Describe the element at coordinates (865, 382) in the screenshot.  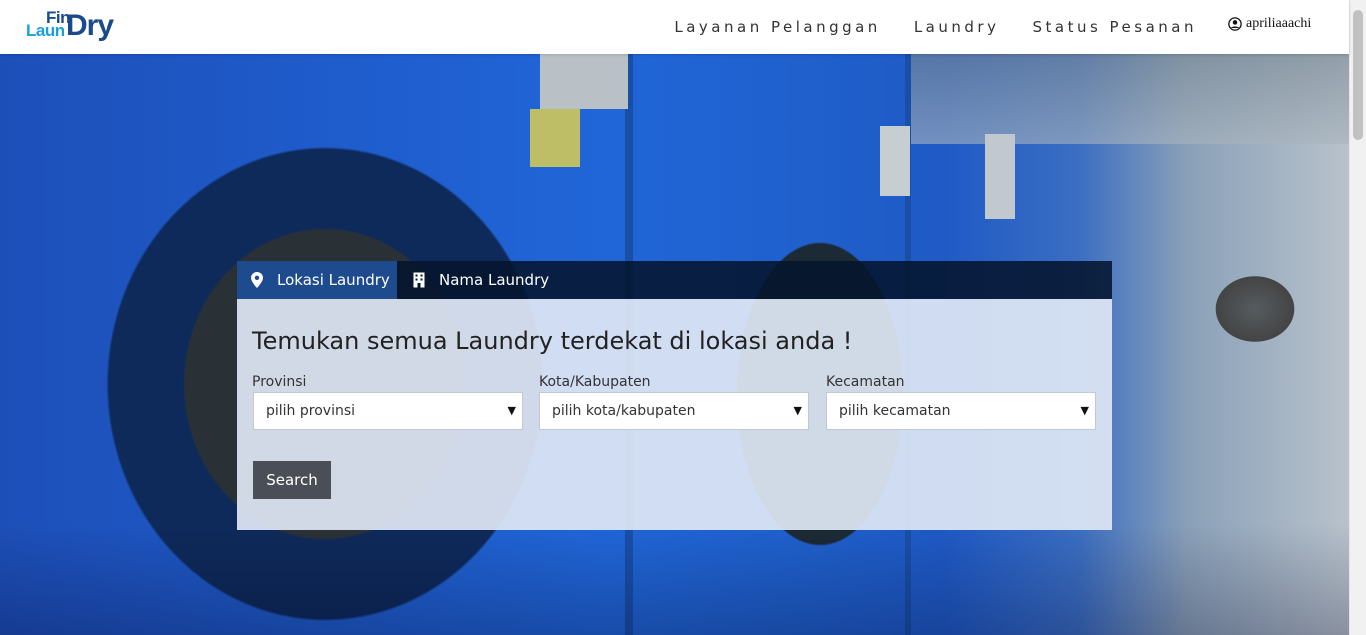
I see `kecamatan-label: Kecamatan` at that location.